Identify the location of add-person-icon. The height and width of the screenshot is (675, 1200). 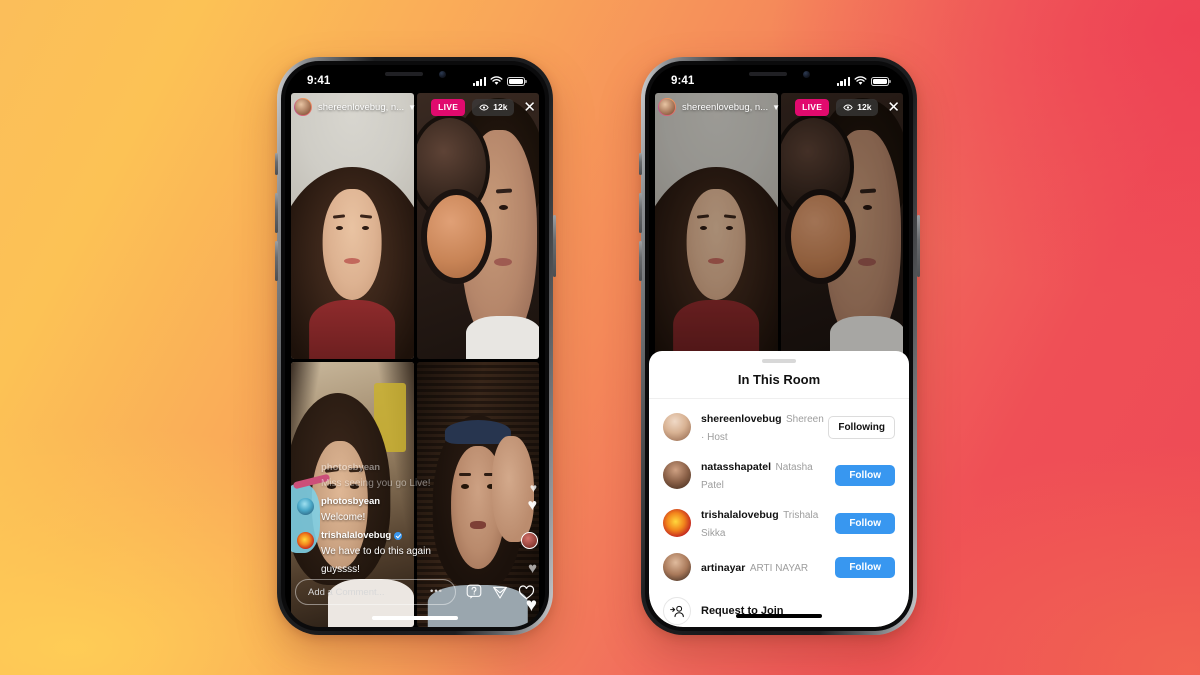
(677, 611).